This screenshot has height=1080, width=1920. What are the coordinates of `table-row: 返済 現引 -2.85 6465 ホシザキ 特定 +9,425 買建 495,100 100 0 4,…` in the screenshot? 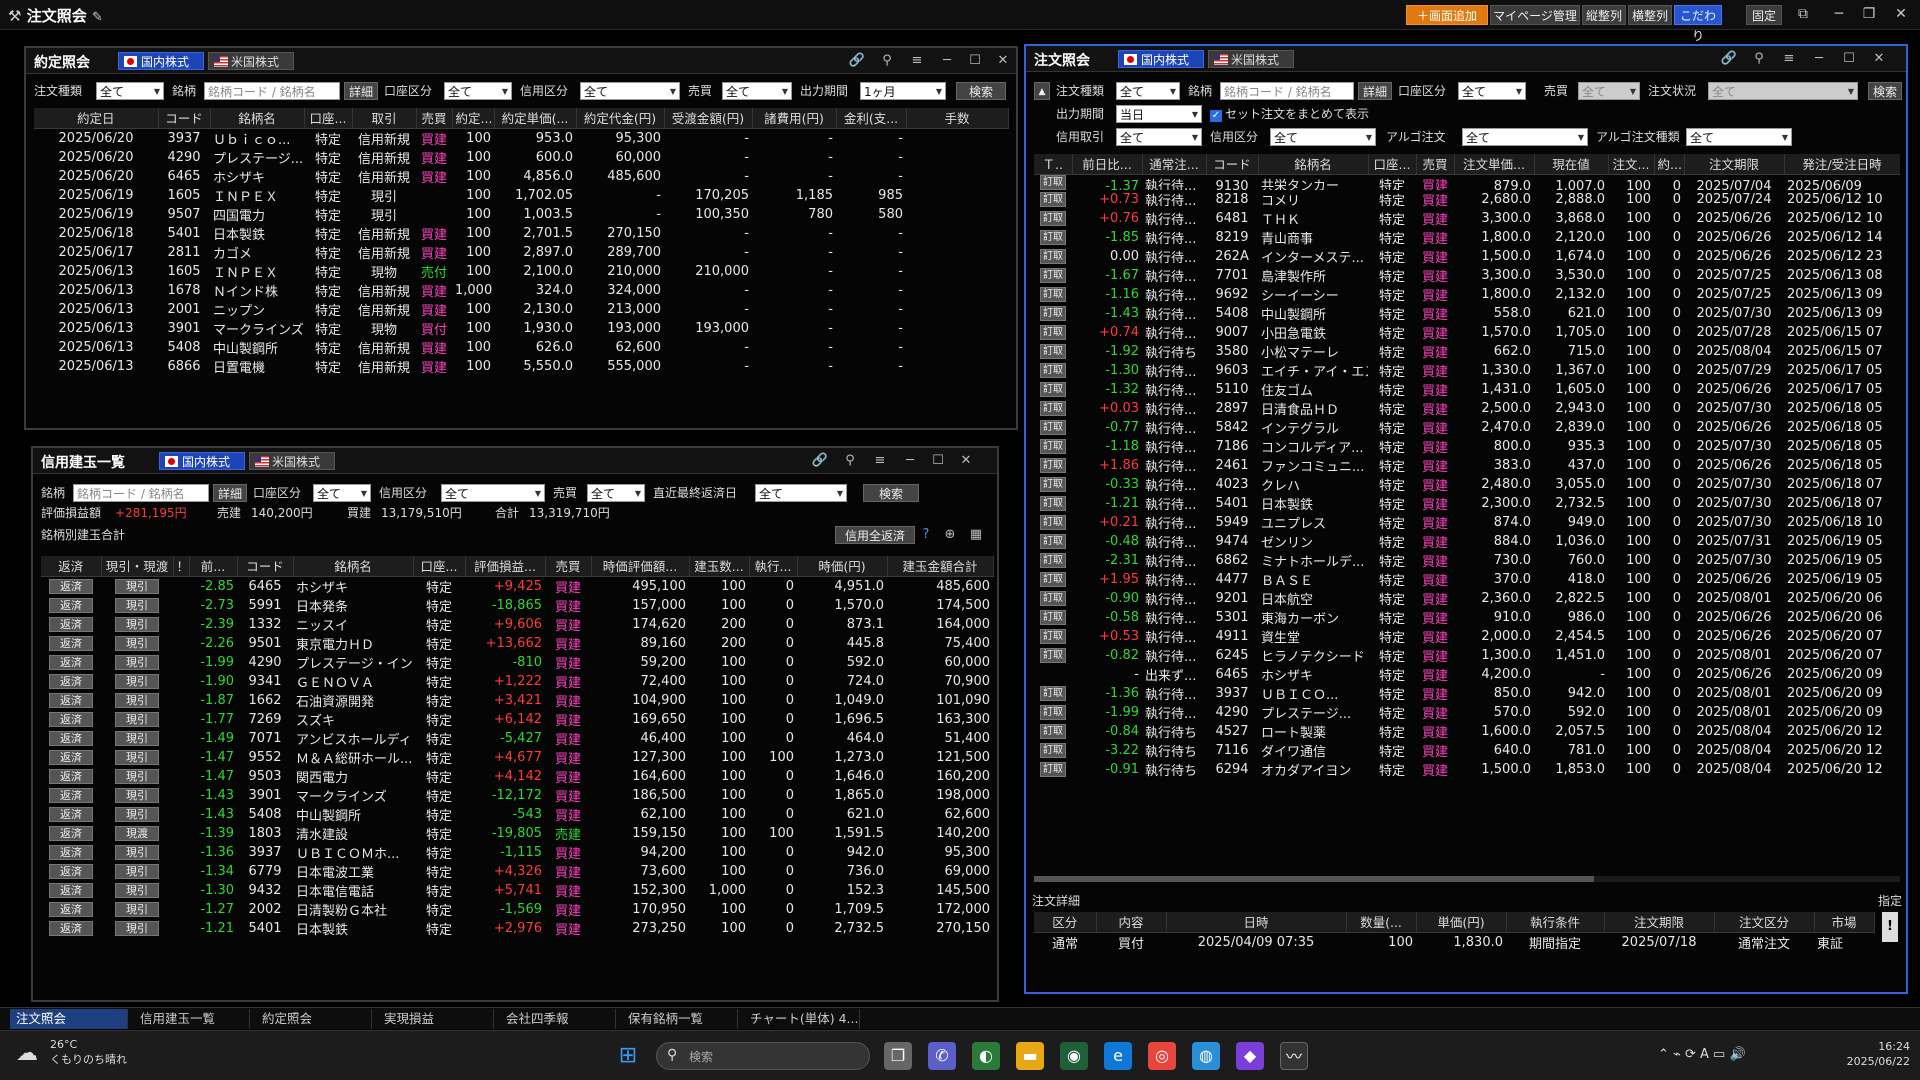 It's located at (517, 586).